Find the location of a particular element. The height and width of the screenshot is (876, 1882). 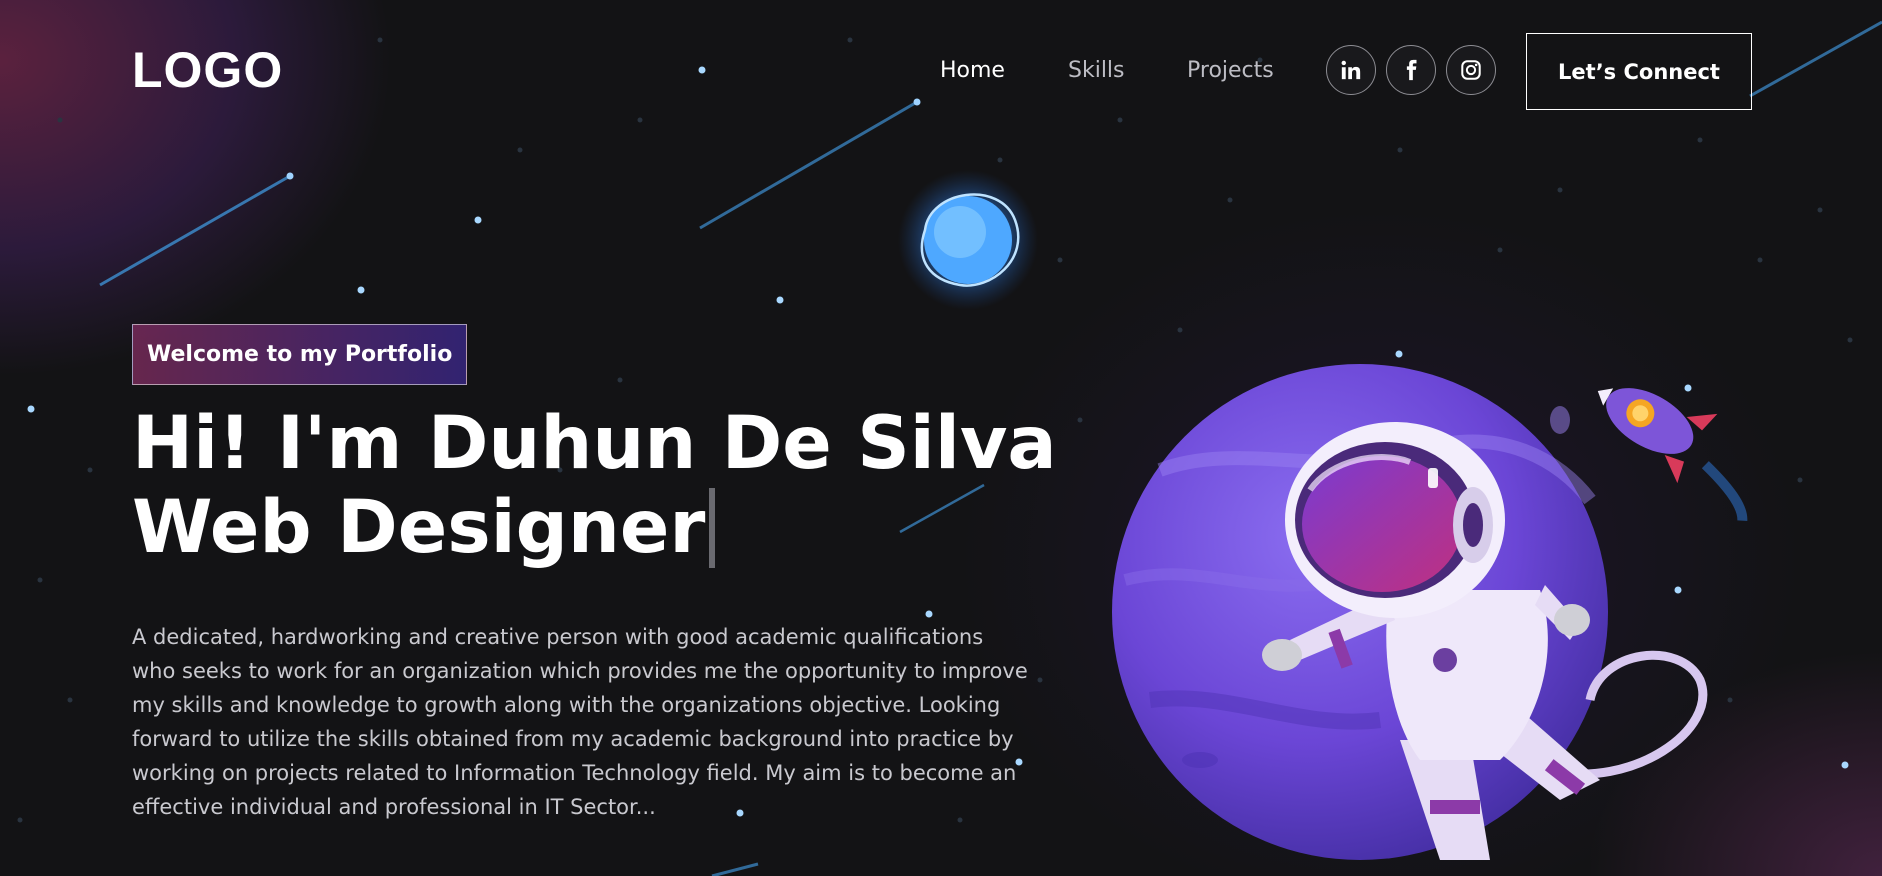

hero-headline: Hi! I'm Duhun De Silva Web Designer is located at coordinates (594, 485).